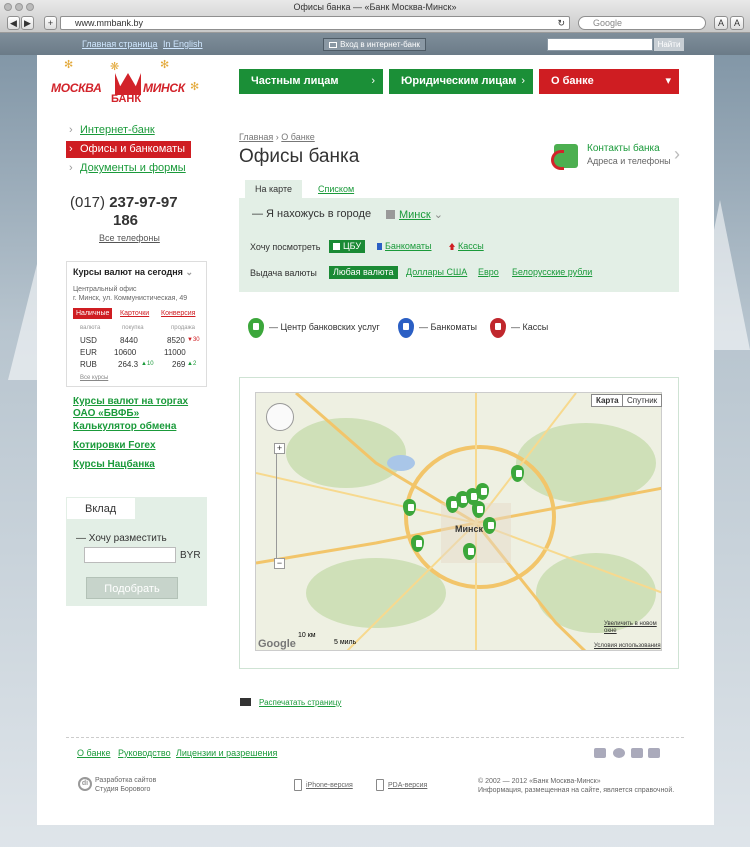  Describe the element at coordinates (629, 161) in the screenshot. I see `contacts-subtitle: Адреса и телефоны` at that location.